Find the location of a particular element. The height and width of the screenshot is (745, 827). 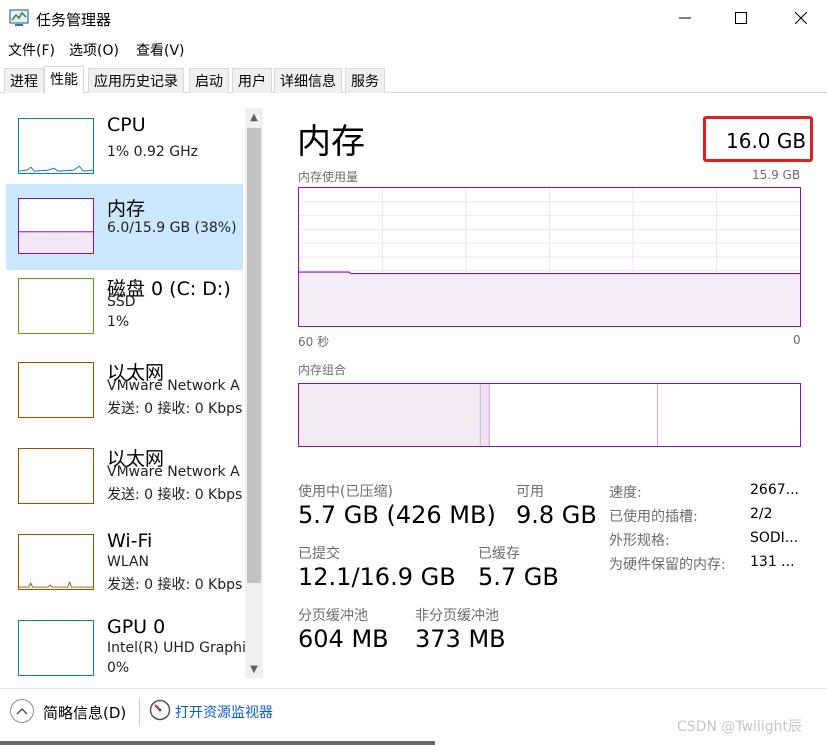

open-resource-monitor-link: 打开资源监视器 is located at coordinates (224, 712).